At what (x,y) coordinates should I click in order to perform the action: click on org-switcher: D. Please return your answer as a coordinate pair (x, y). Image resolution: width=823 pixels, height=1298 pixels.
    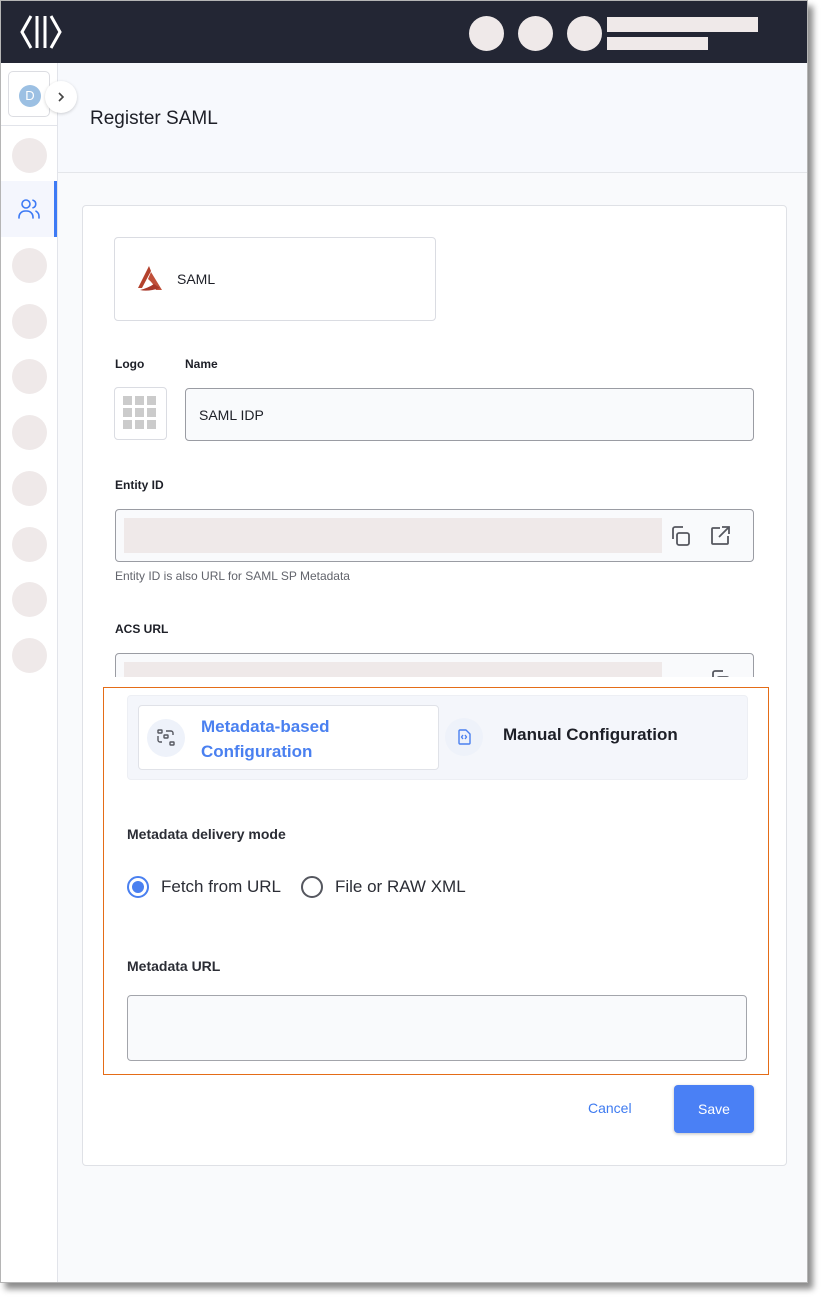
    Looking at the image, I should click on (29, 94).